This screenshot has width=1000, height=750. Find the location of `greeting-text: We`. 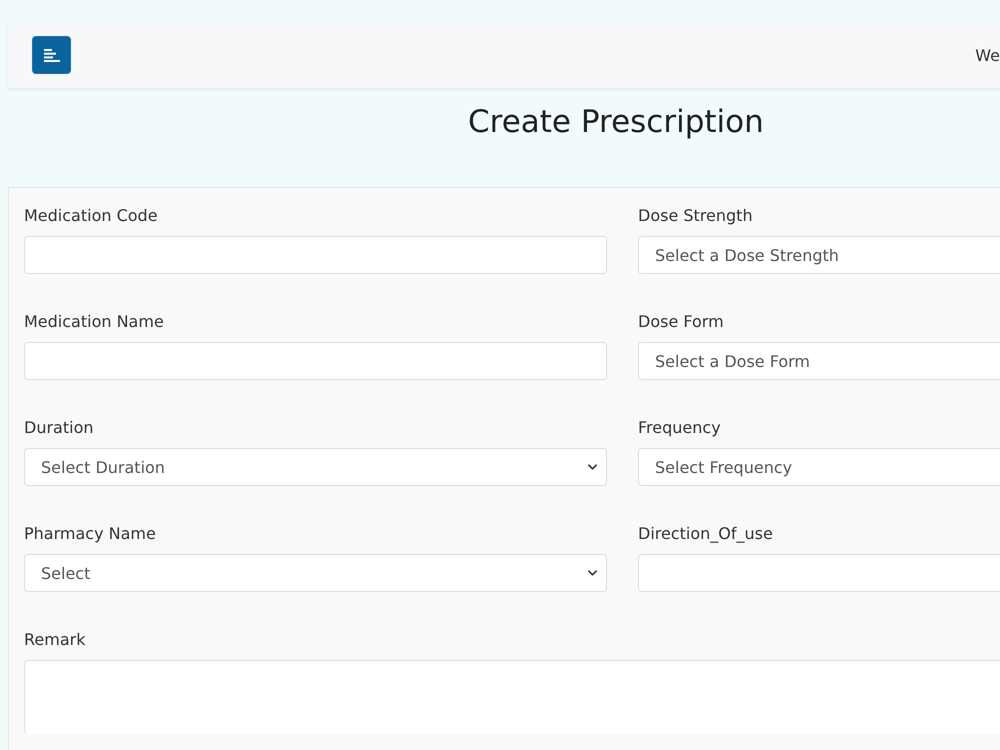

greeting-text: We is located at coordinates (987, 55).